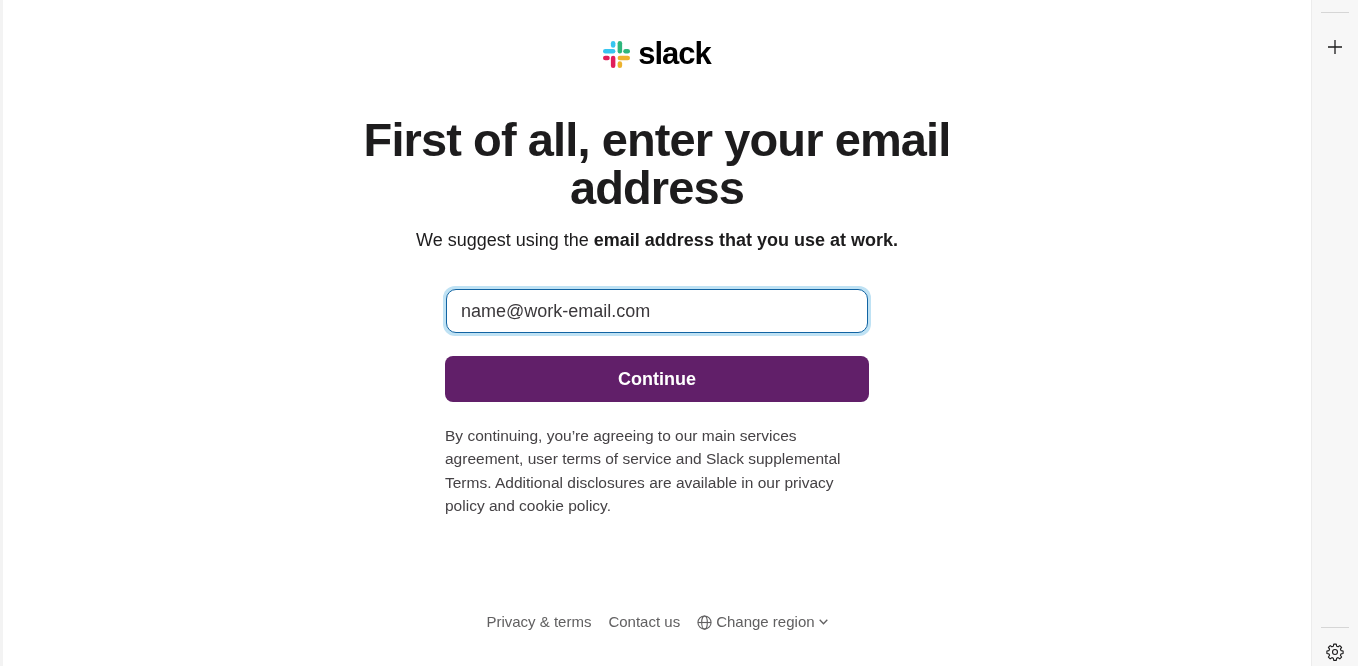 The width and height of the screenshot is (1358, 666). I want to click on region-menu-button: Change region, so click(762, 622).